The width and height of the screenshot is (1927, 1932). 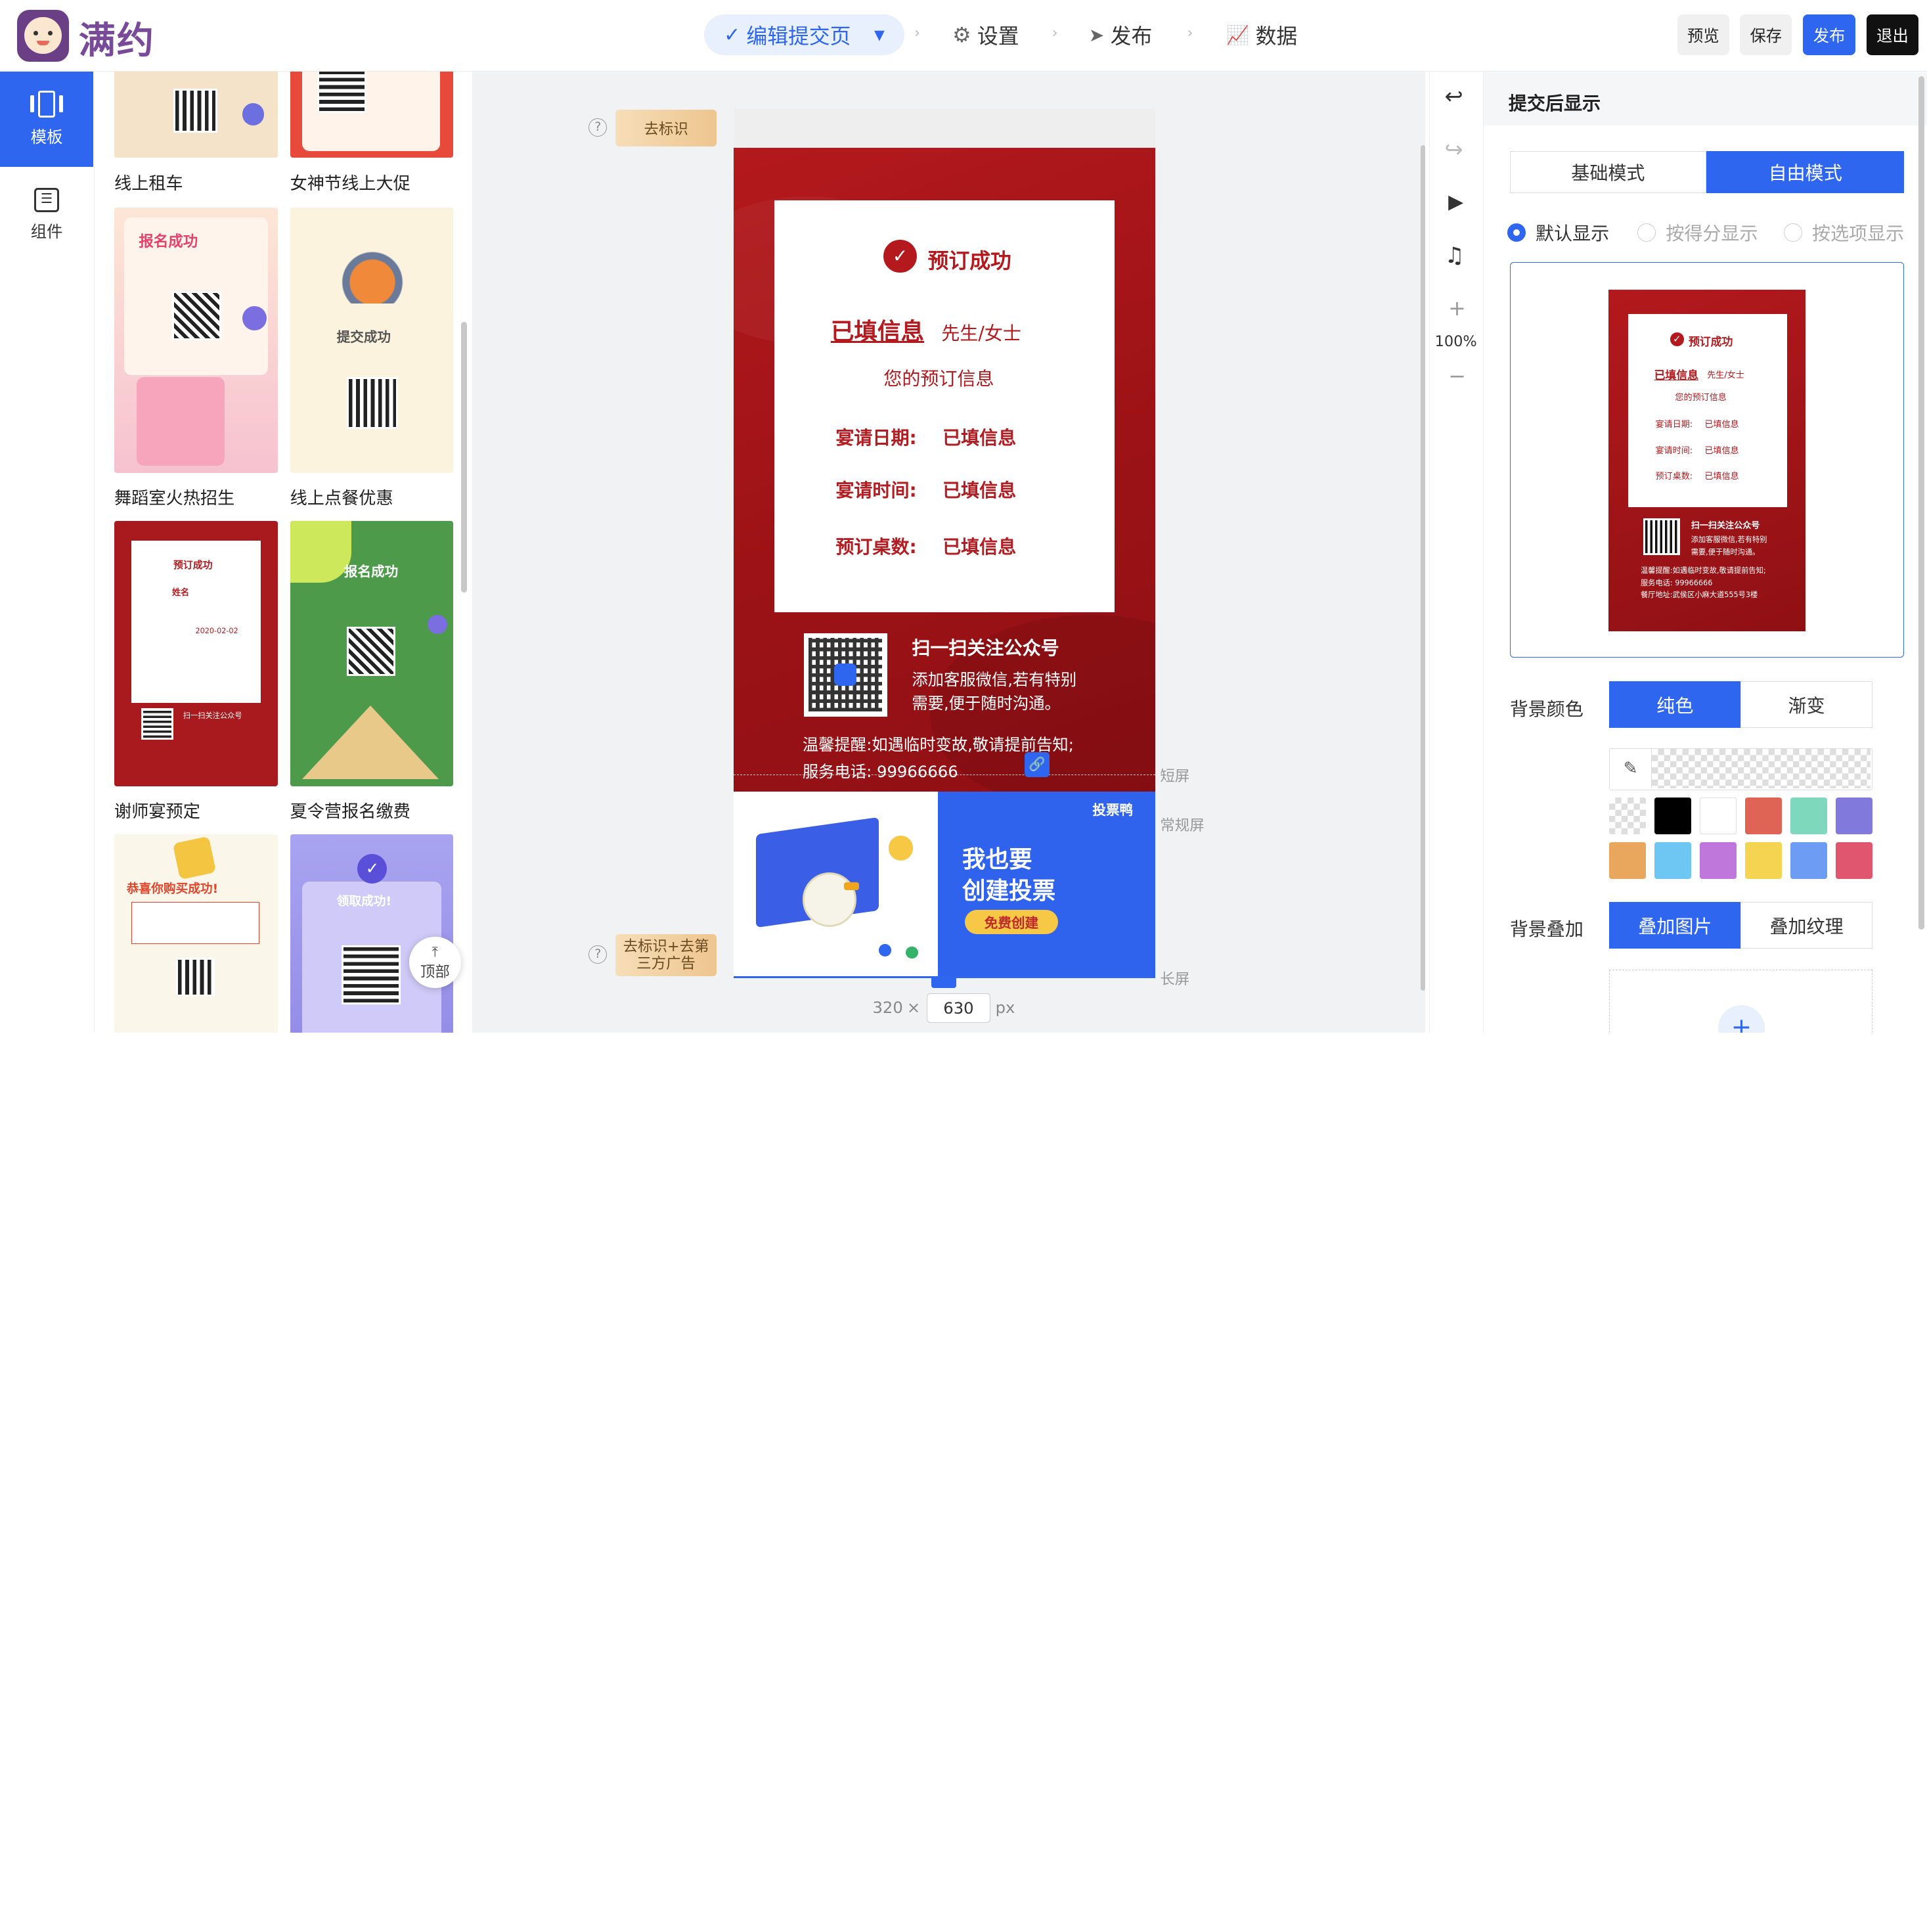 What do you see at coordinates (958, 1008) in the screenshot?
I see `canvas-height-input: 630` at bounding box center [958, 1008].